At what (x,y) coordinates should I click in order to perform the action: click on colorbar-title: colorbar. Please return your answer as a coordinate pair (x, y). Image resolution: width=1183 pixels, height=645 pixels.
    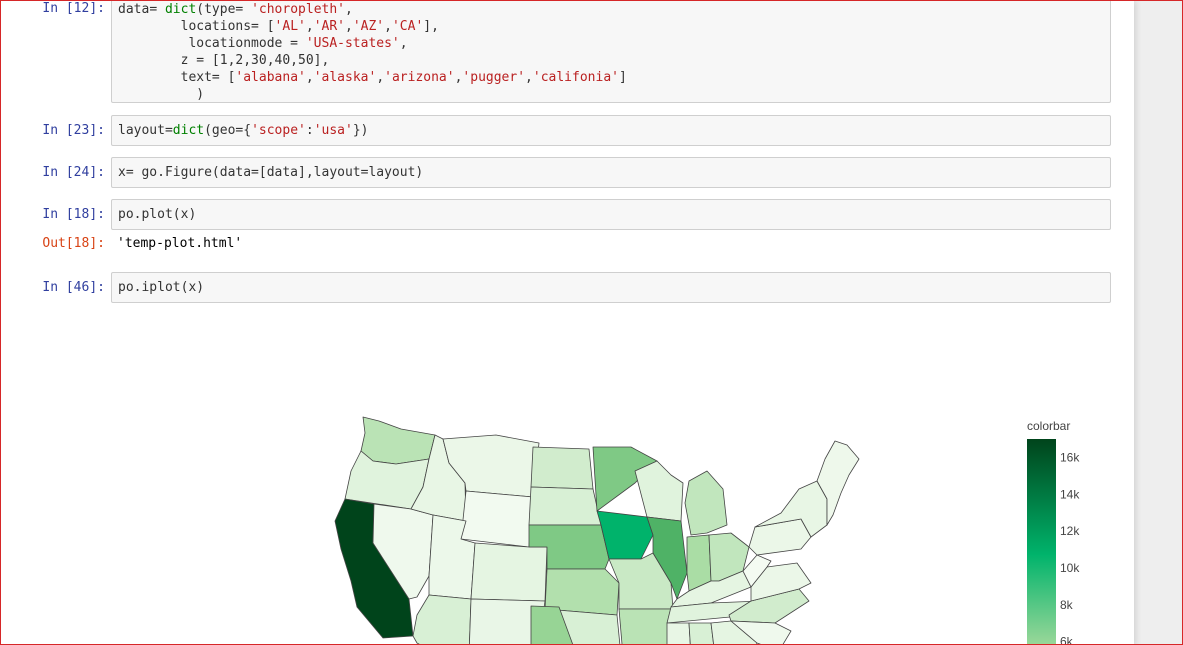
    Looking at the image, I should click on (1048, 426).